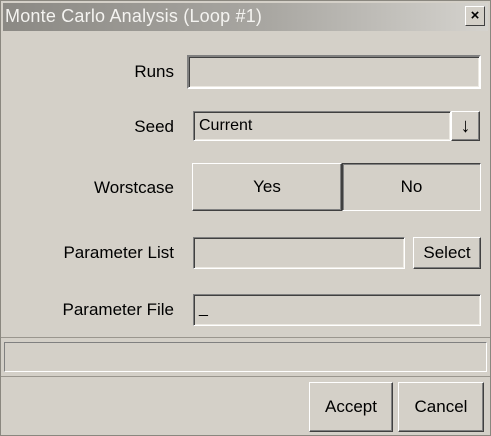  Describe the element at coordinates (154, 126) in the screenshot. I see `seed-label: Seed` at that location.